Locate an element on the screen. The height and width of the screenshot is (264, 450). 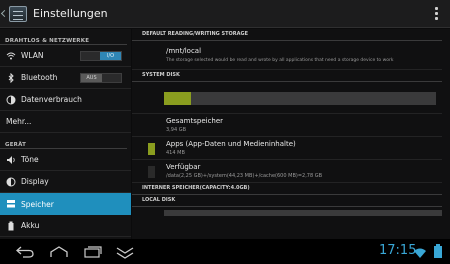
settings-app-icon is located at coordinates (13, 14).